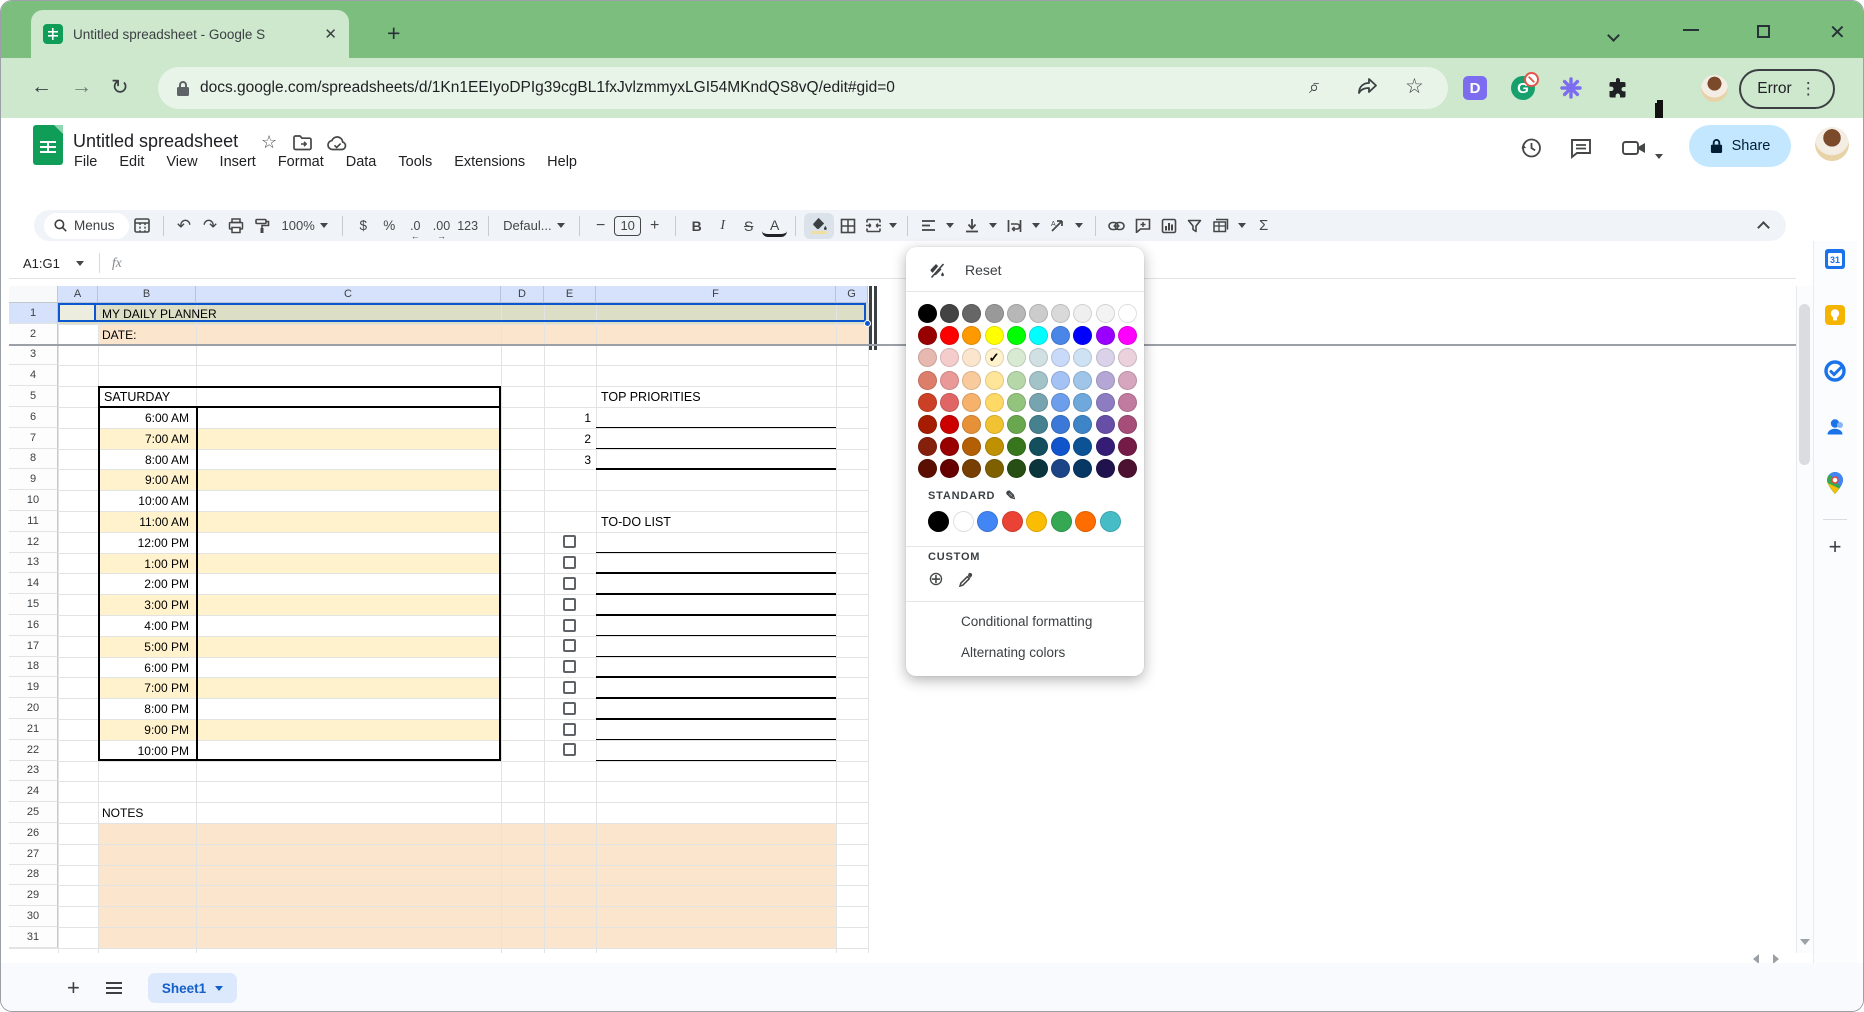  I want to click on create-filter-icon, so click(1194, 225).